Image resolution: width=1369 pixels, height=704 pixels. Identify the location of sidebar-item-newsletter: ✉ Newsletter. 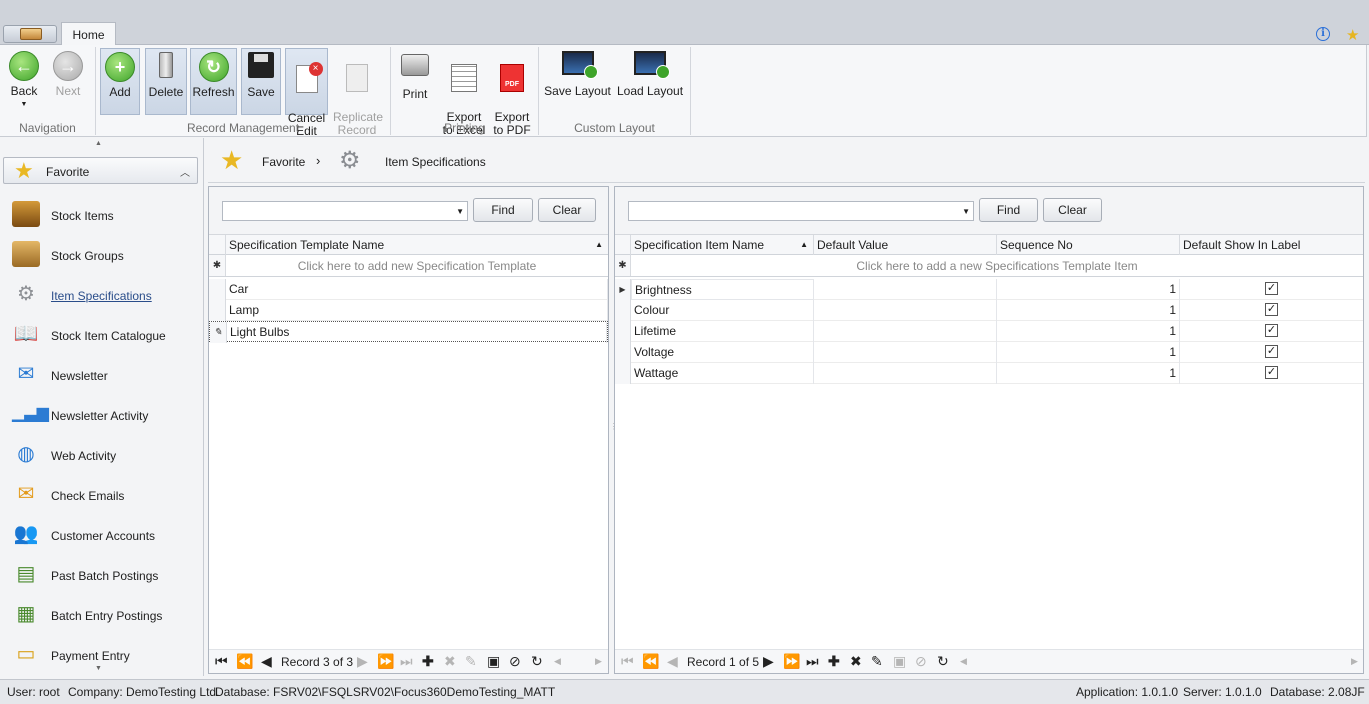
(105, 373).